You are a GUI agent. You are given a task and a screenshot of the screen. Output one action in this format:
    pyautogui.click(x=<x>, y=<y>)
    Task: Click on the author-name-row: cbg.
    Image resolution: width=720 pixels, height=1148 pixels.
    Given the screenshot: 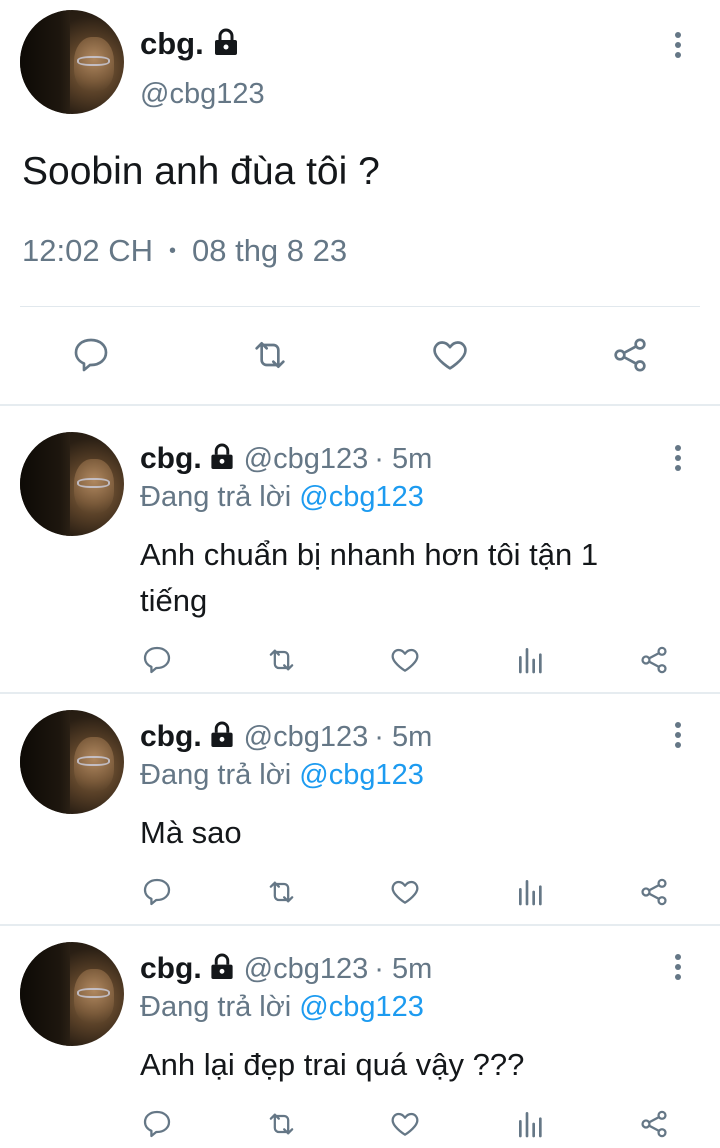 What is the action you would take?
    pyautogui.click(x=189, y=44)
    